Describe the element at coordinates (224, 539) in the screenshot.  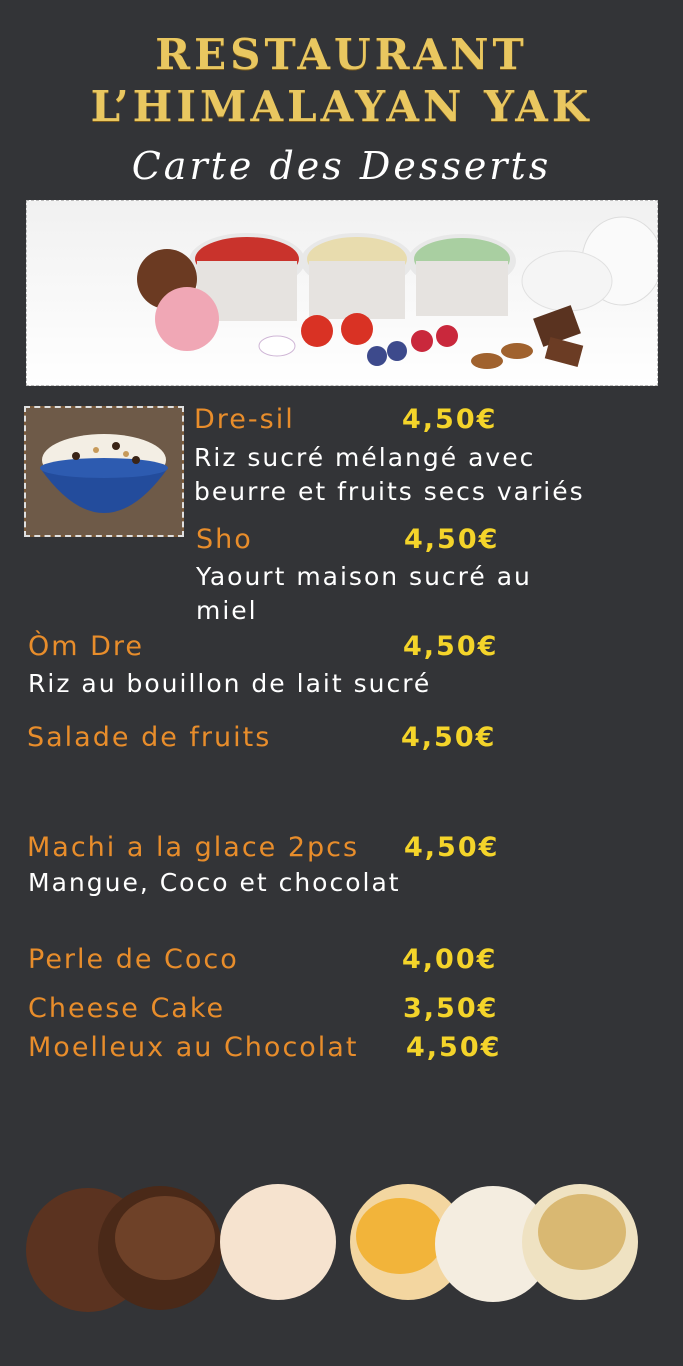
I see `menu-item-name: Sho` at that location.